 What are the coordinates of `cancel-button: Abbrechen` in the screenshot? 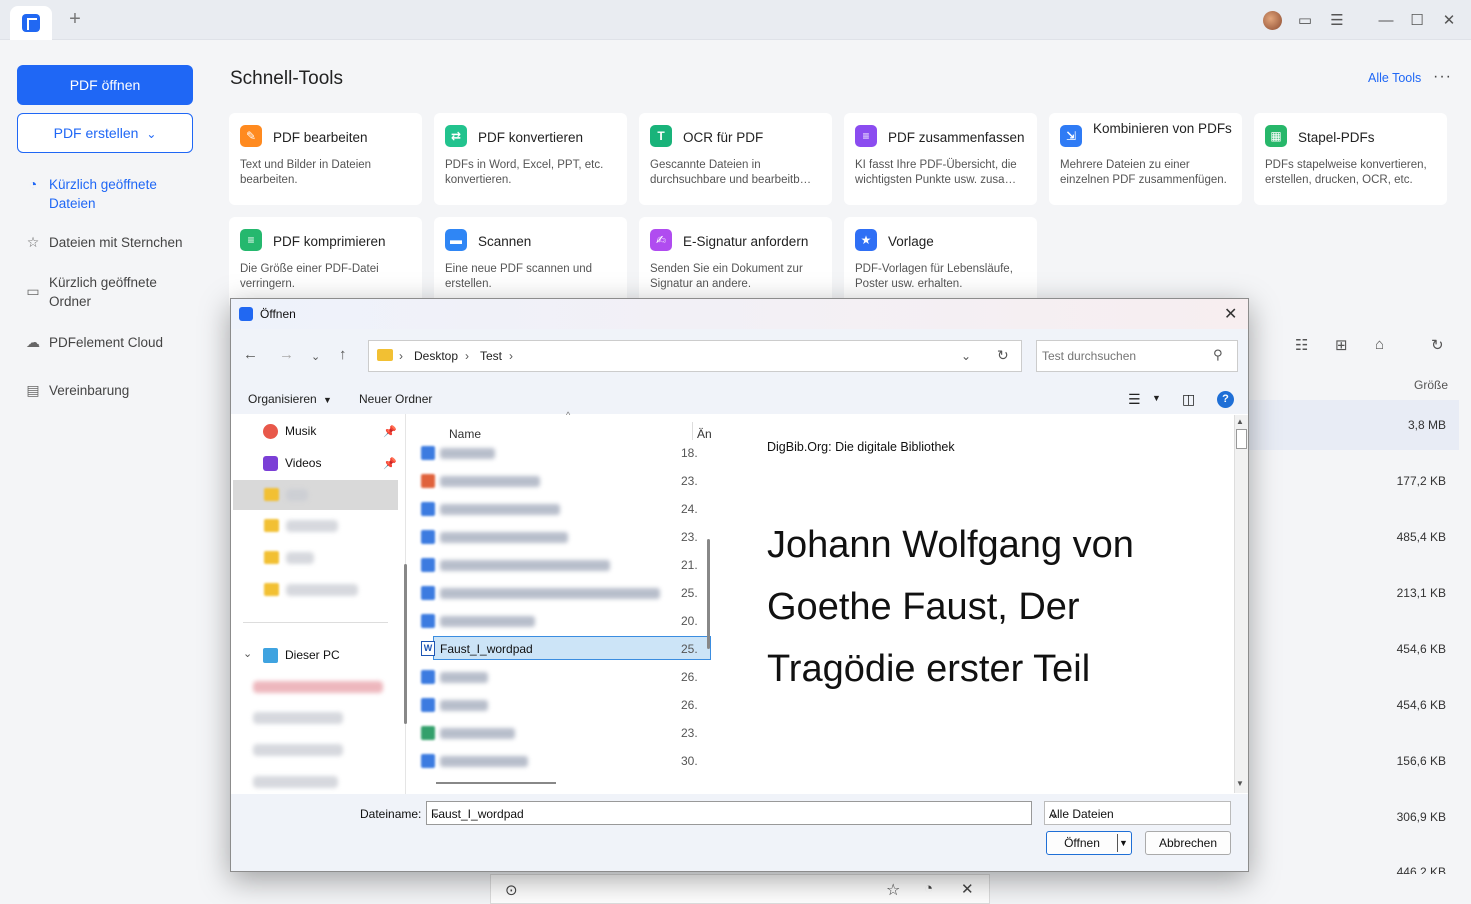 It's located at (1188, 843).